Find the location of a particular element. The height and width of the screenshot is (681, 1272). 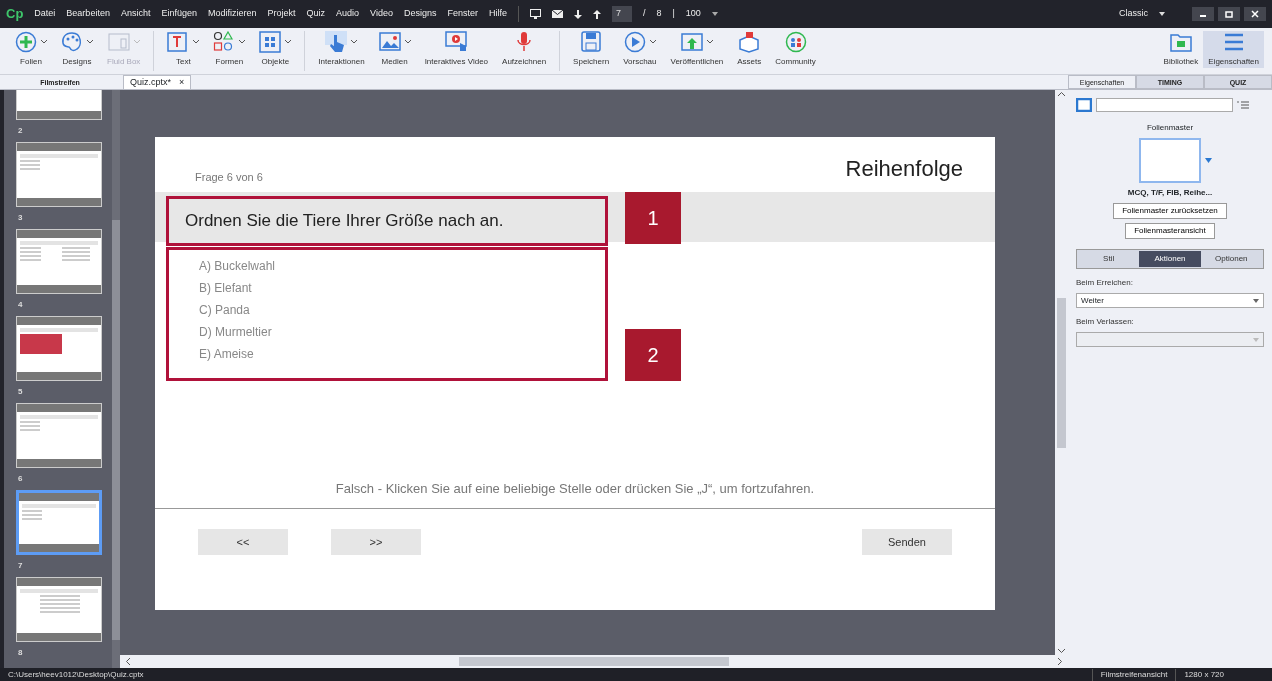

toolbar-button: Vorschau is located at coordinates (640, 51).